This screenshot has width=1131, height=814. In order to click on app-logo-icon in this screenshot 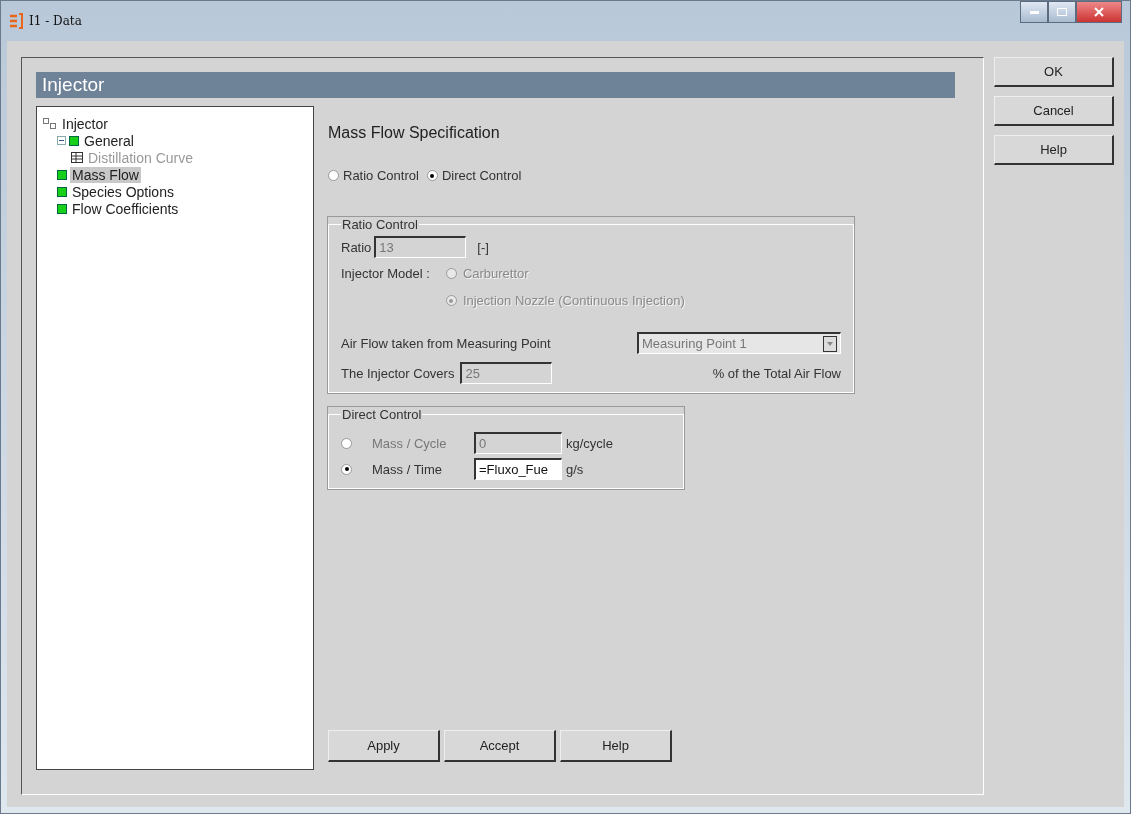, I will do `click(16, 21)`.